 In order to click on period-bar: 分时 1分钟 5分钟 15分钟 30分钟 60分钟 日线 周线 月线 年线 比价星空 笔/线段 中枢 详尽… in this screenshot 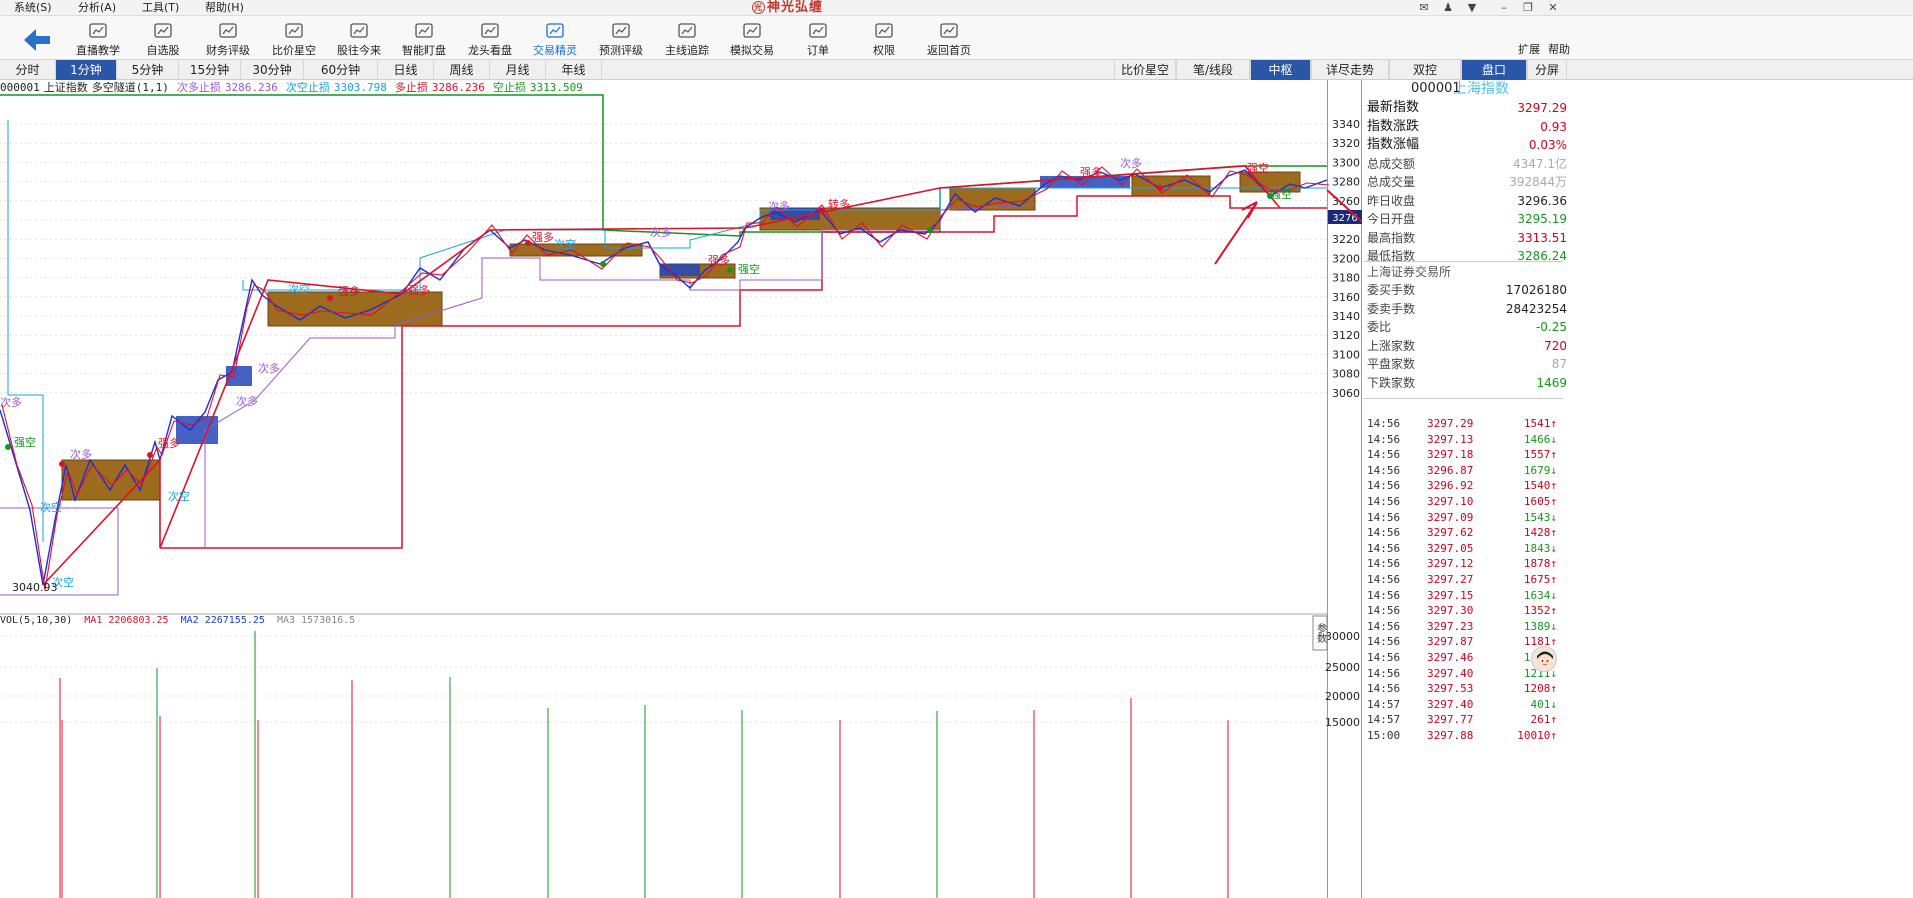, I will do `click(956, 70)`.